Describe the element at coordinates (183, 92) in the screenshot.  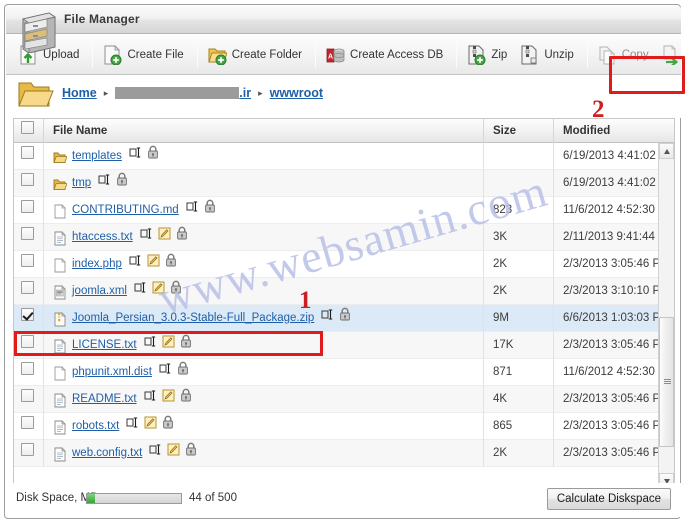
I see `breadcrumb-item-domain: .ir` at that location.